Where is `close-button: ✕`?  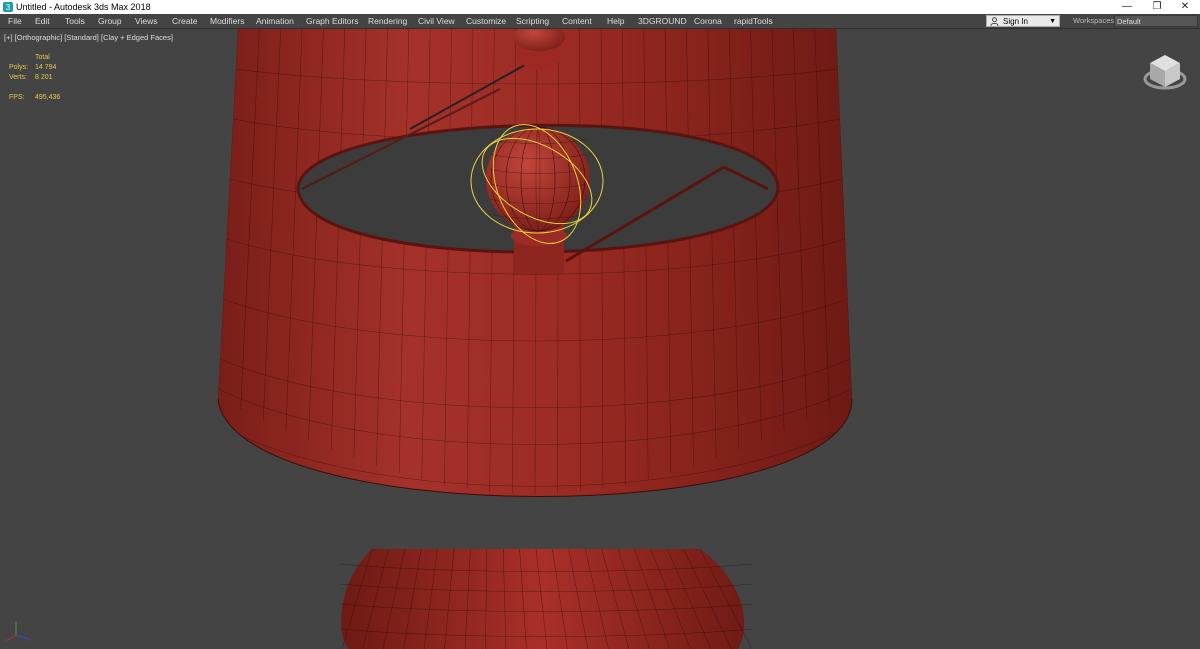 close-button: ✕ is located at coordinates (1185, 7).